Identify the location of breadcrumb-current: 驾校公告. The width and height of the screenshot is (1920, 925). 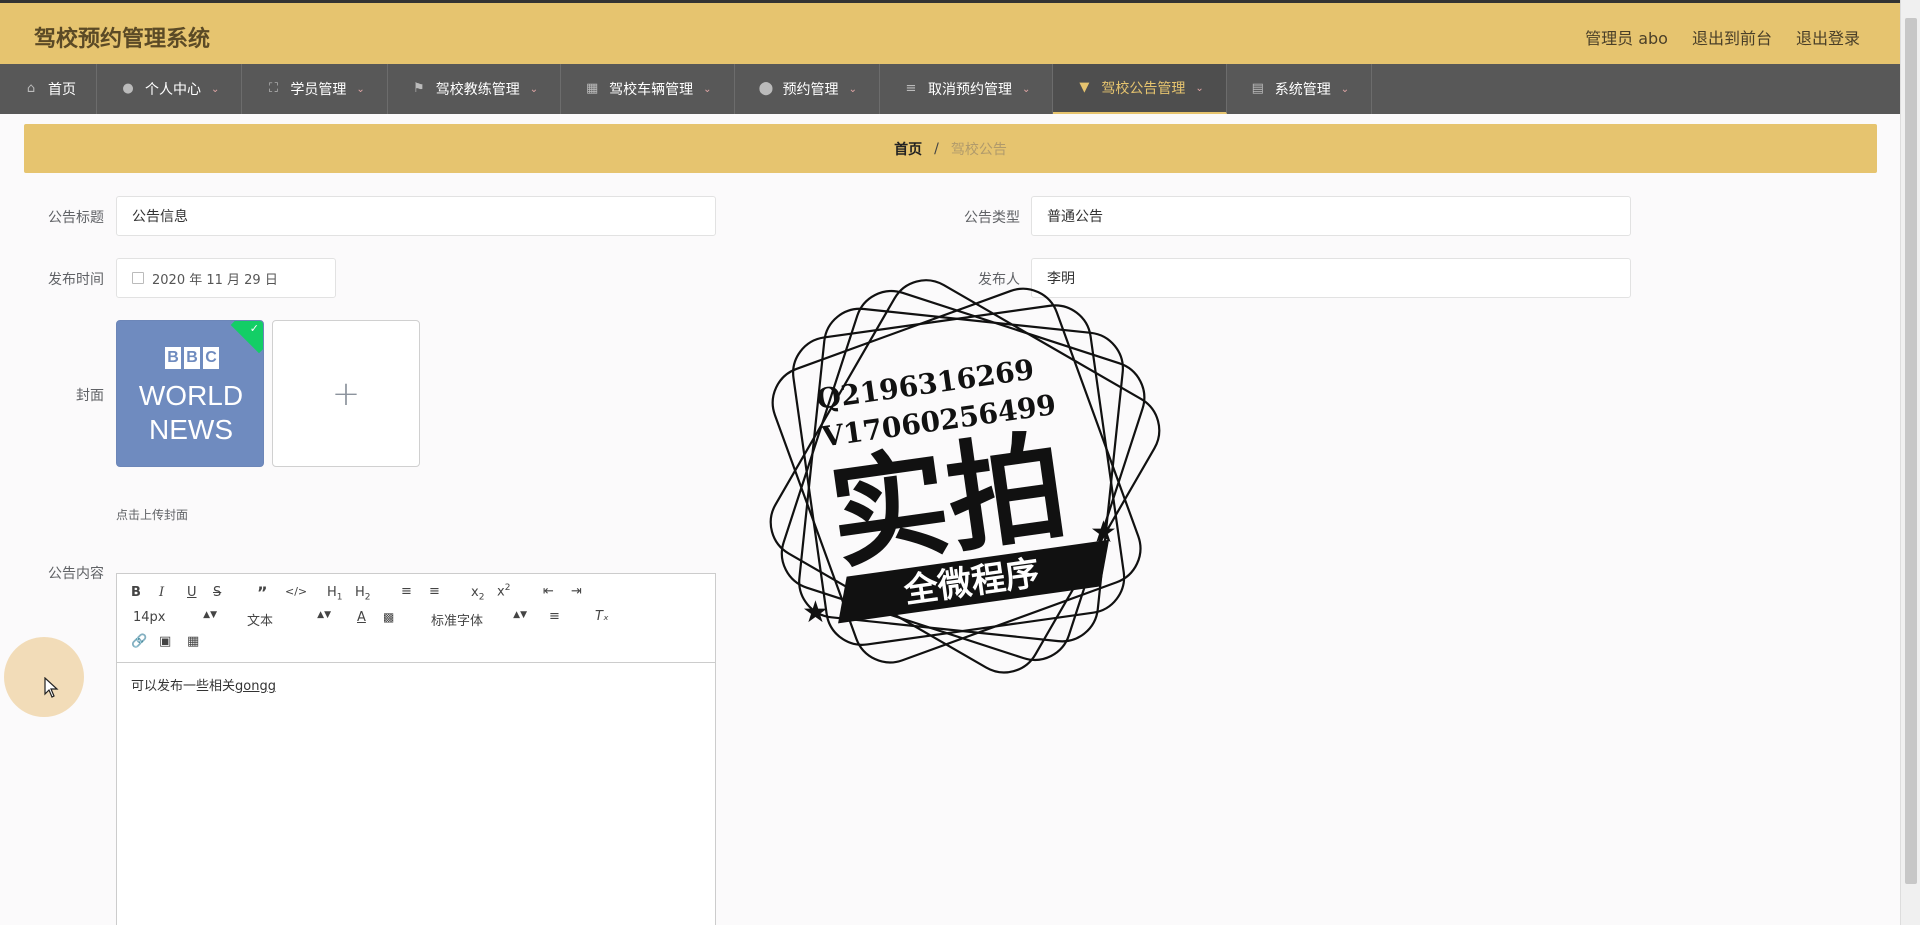
(978, 149).